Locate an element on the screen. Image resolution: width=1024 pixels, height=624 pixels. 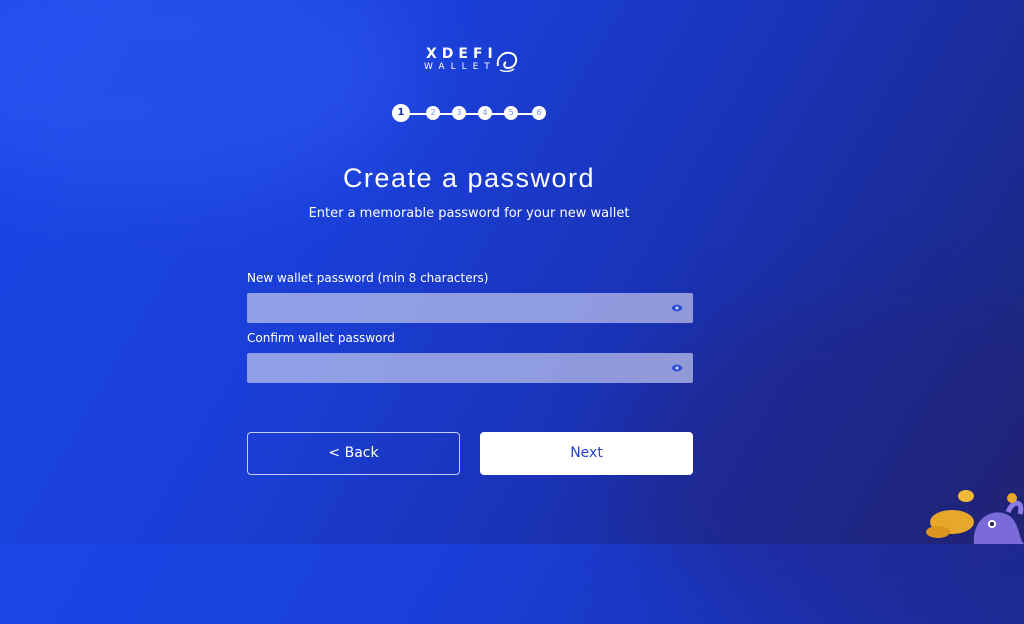
confirm-password-label: Confirm wallet password is located at coordinates (321, 338).